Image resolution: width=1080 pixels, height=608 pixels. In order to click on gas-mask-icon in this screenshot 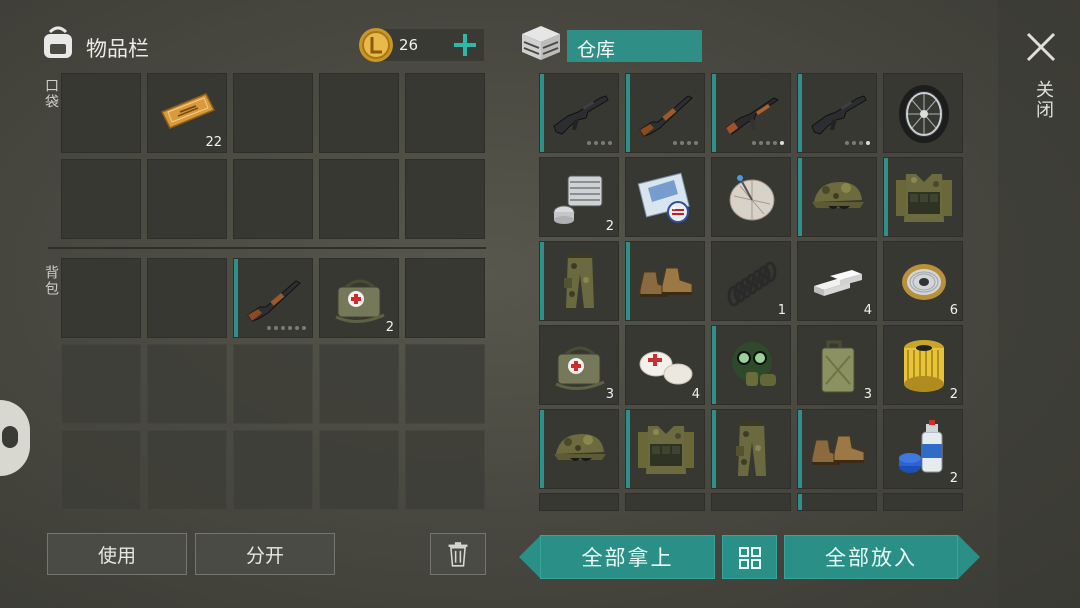, I will do `click(752, 366)`.